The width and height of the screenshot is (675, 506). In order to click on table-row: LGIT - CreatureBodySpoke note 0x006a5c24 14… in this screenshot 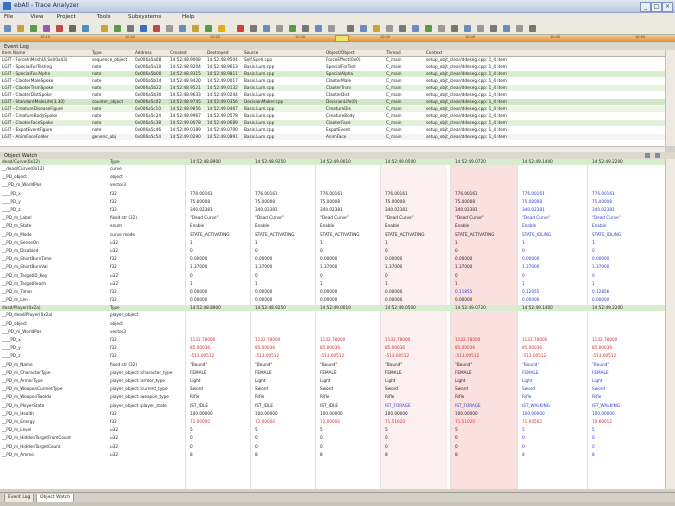, I will do `click(332, 116)`.